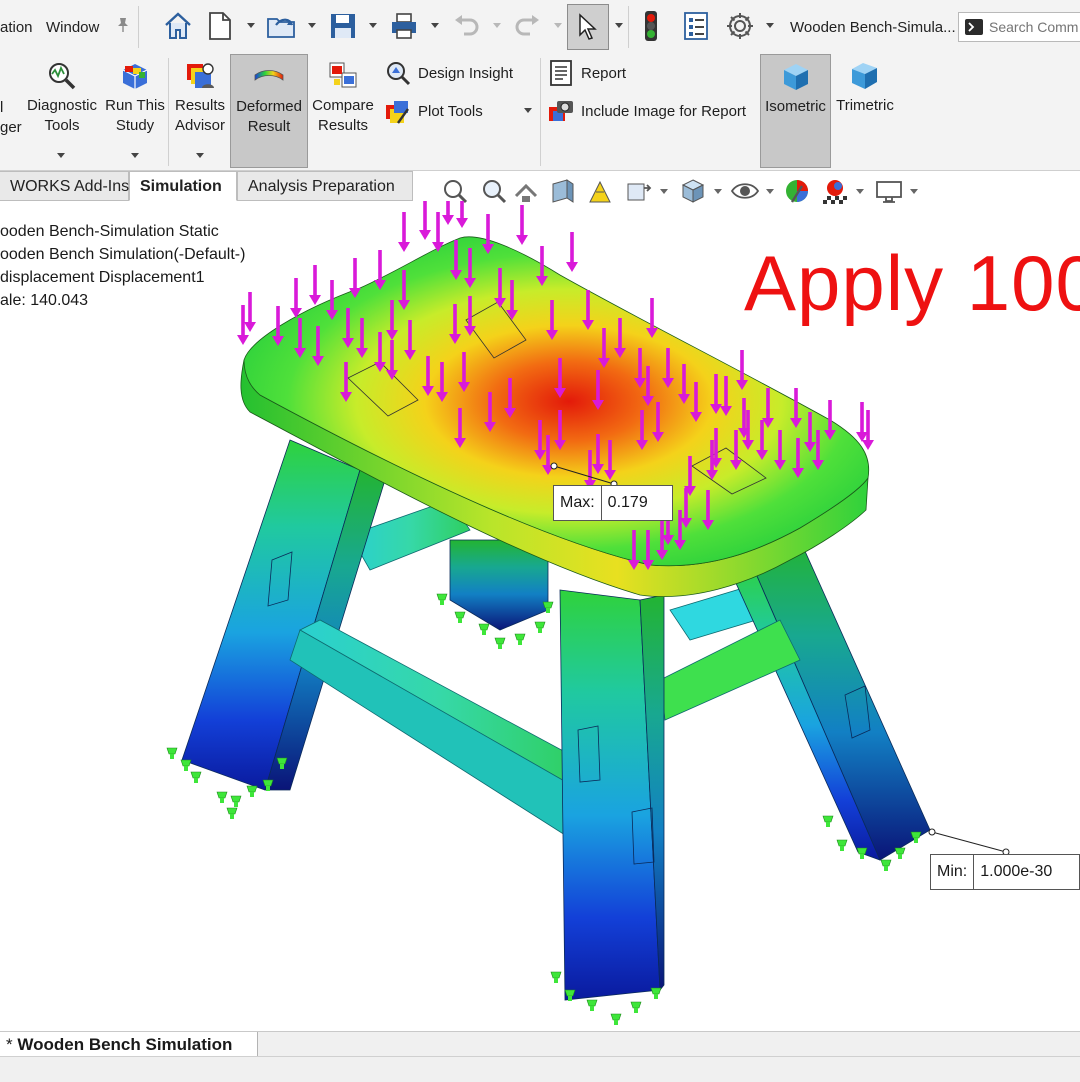 The image size is (1080, 1082). Describe the element at coordinates (135, 76) in the screenshot. I see `run-study-icon` at that location.